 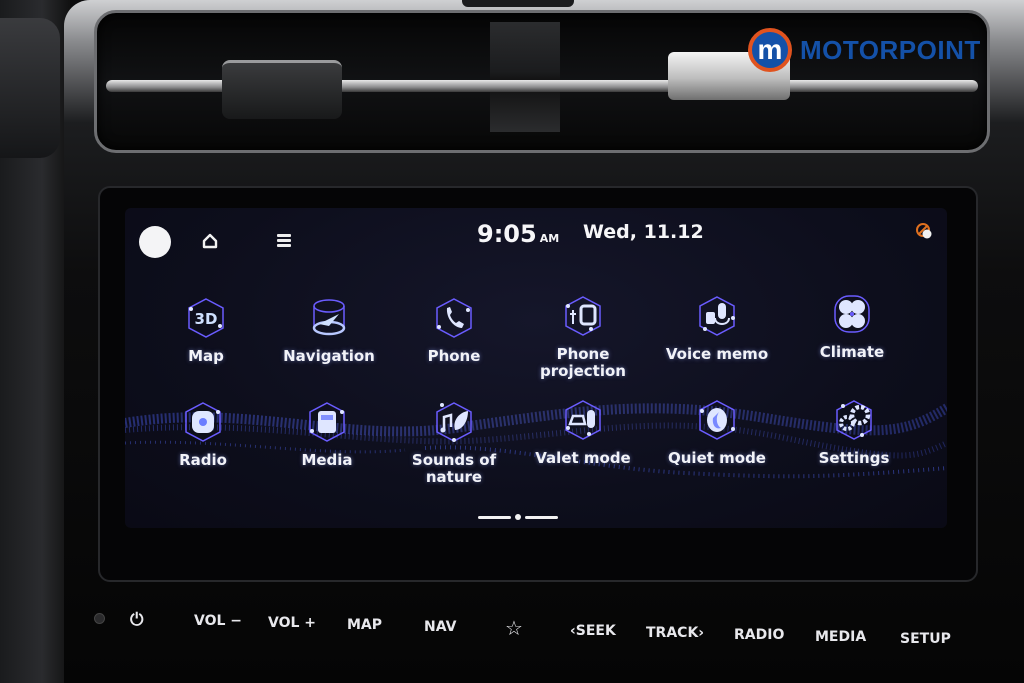 I want to click on settings-gear-icon, so click(x=854, y=420).